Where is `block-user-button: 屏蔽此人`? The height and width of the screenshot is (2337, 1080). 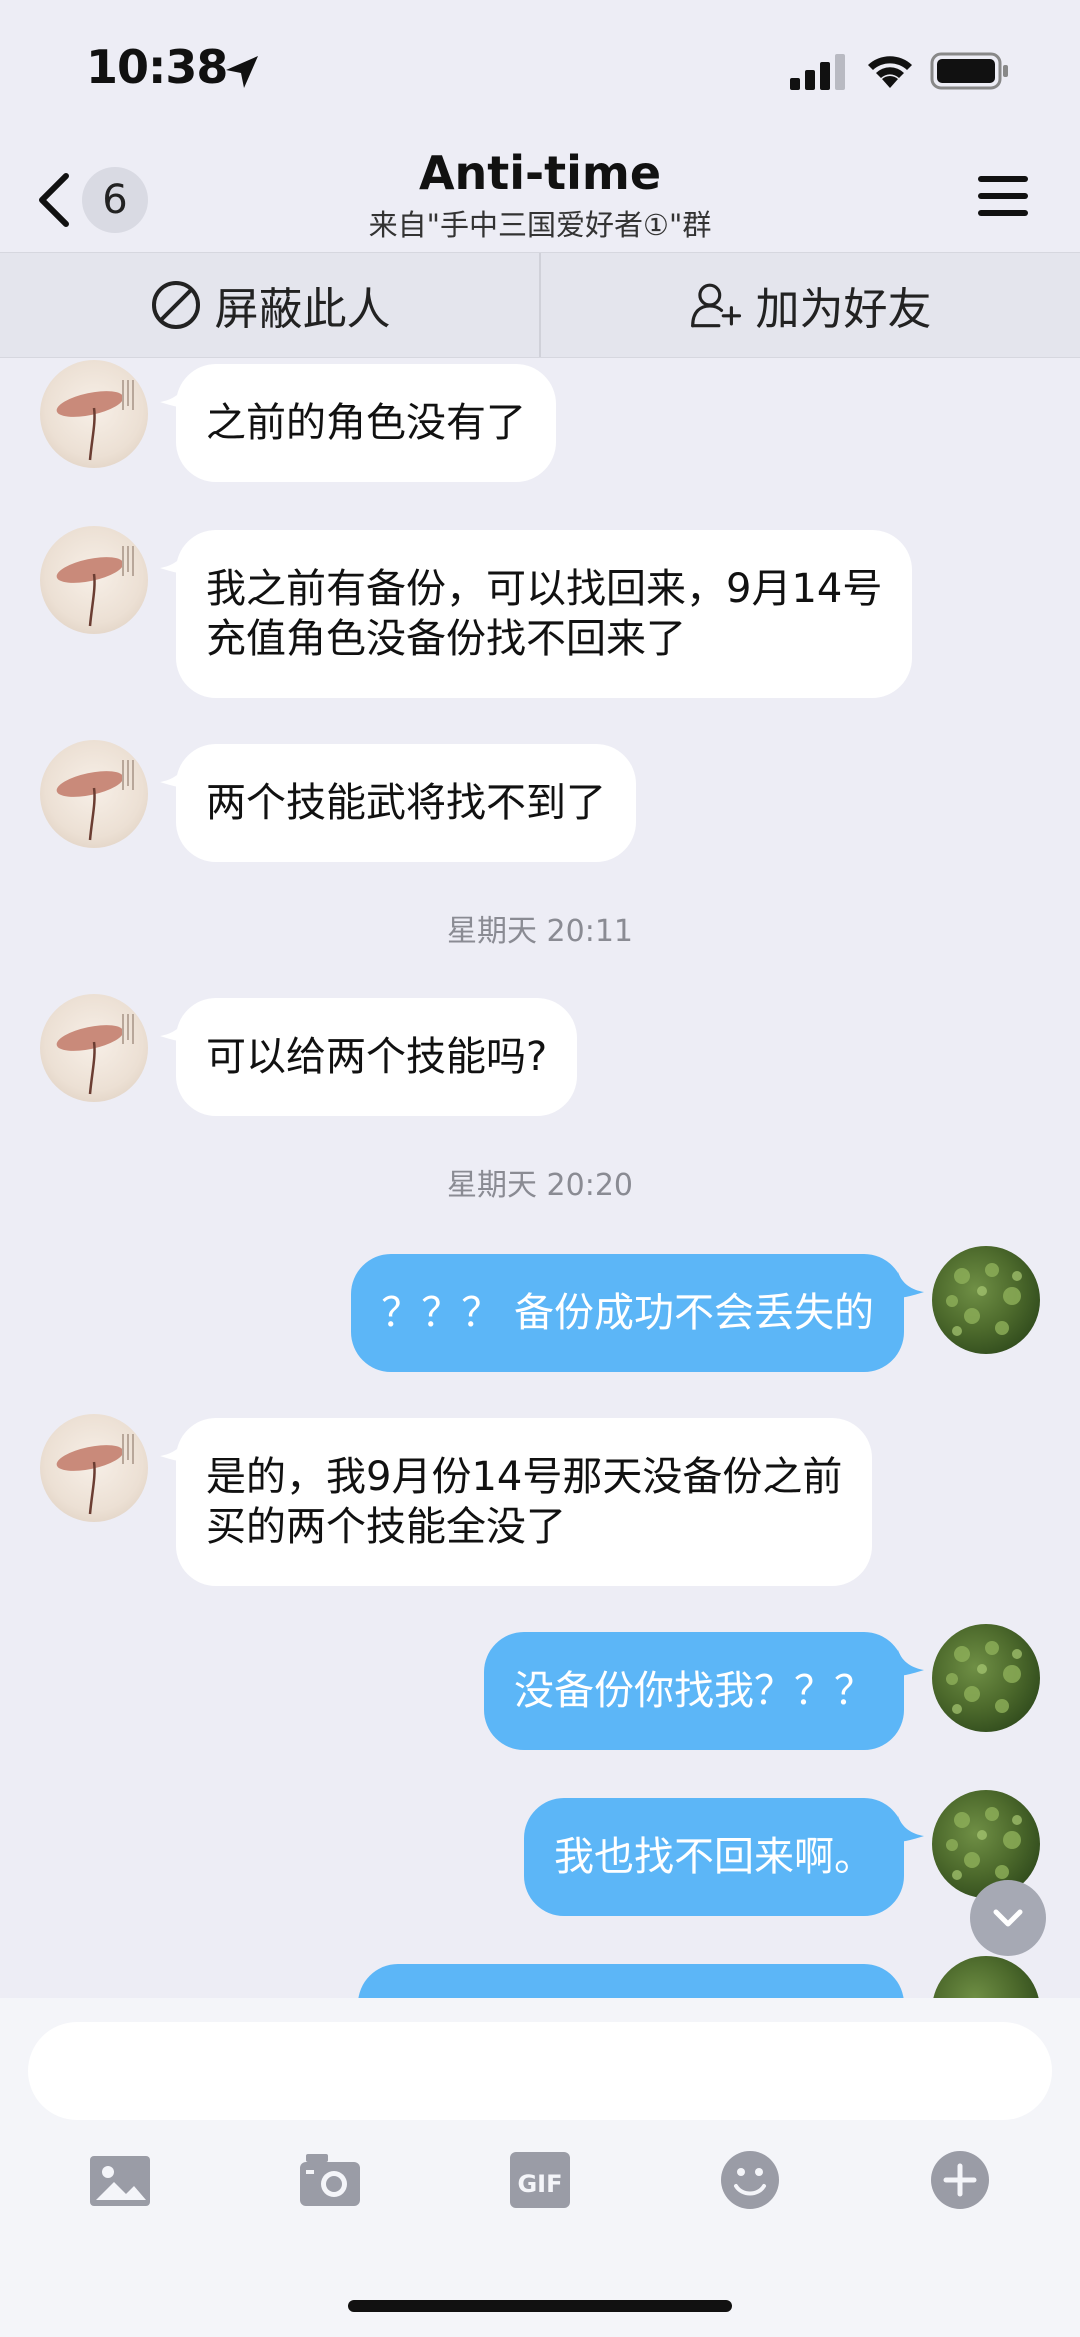
block-user-button: 屏蔽此人 is located at coordinates (269, 305).